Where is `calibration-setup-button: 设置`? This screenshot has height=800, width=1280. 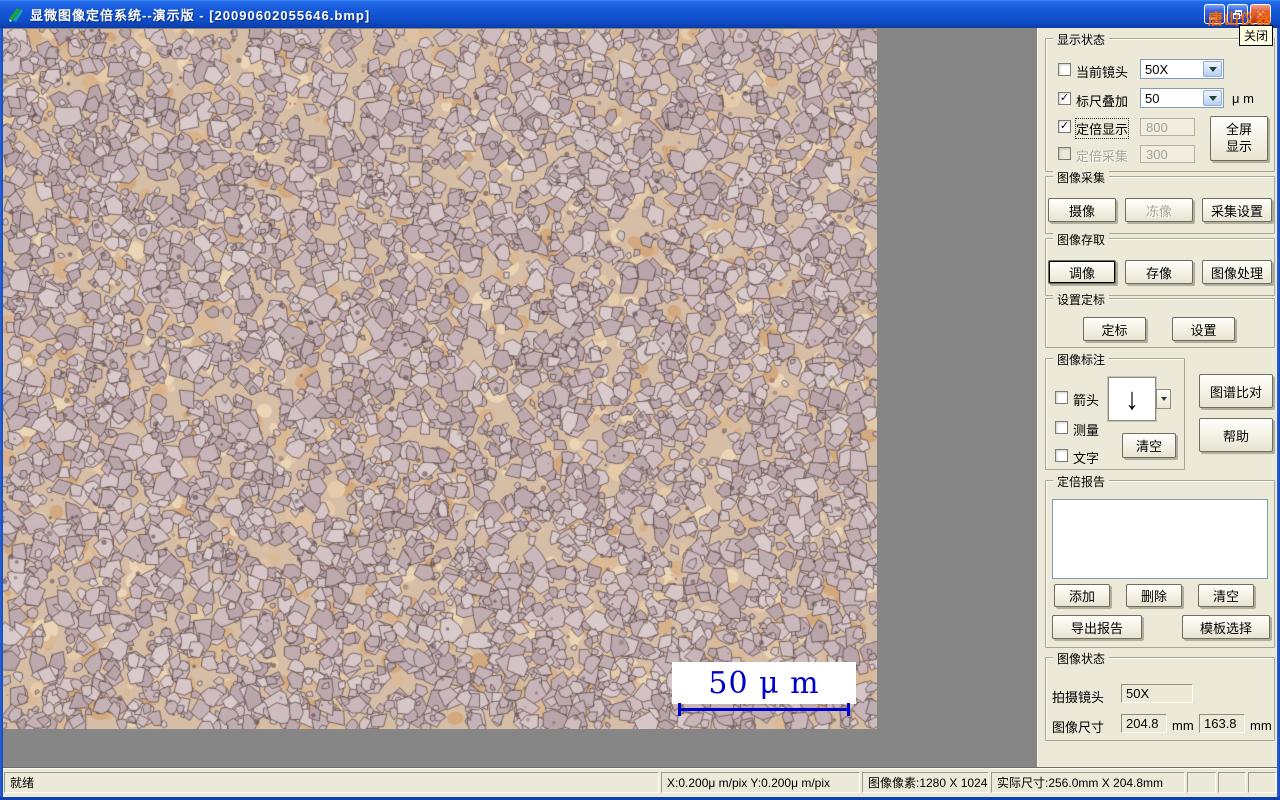 calibration-setup-button: 设置 is located at coordinates (1203, 329).